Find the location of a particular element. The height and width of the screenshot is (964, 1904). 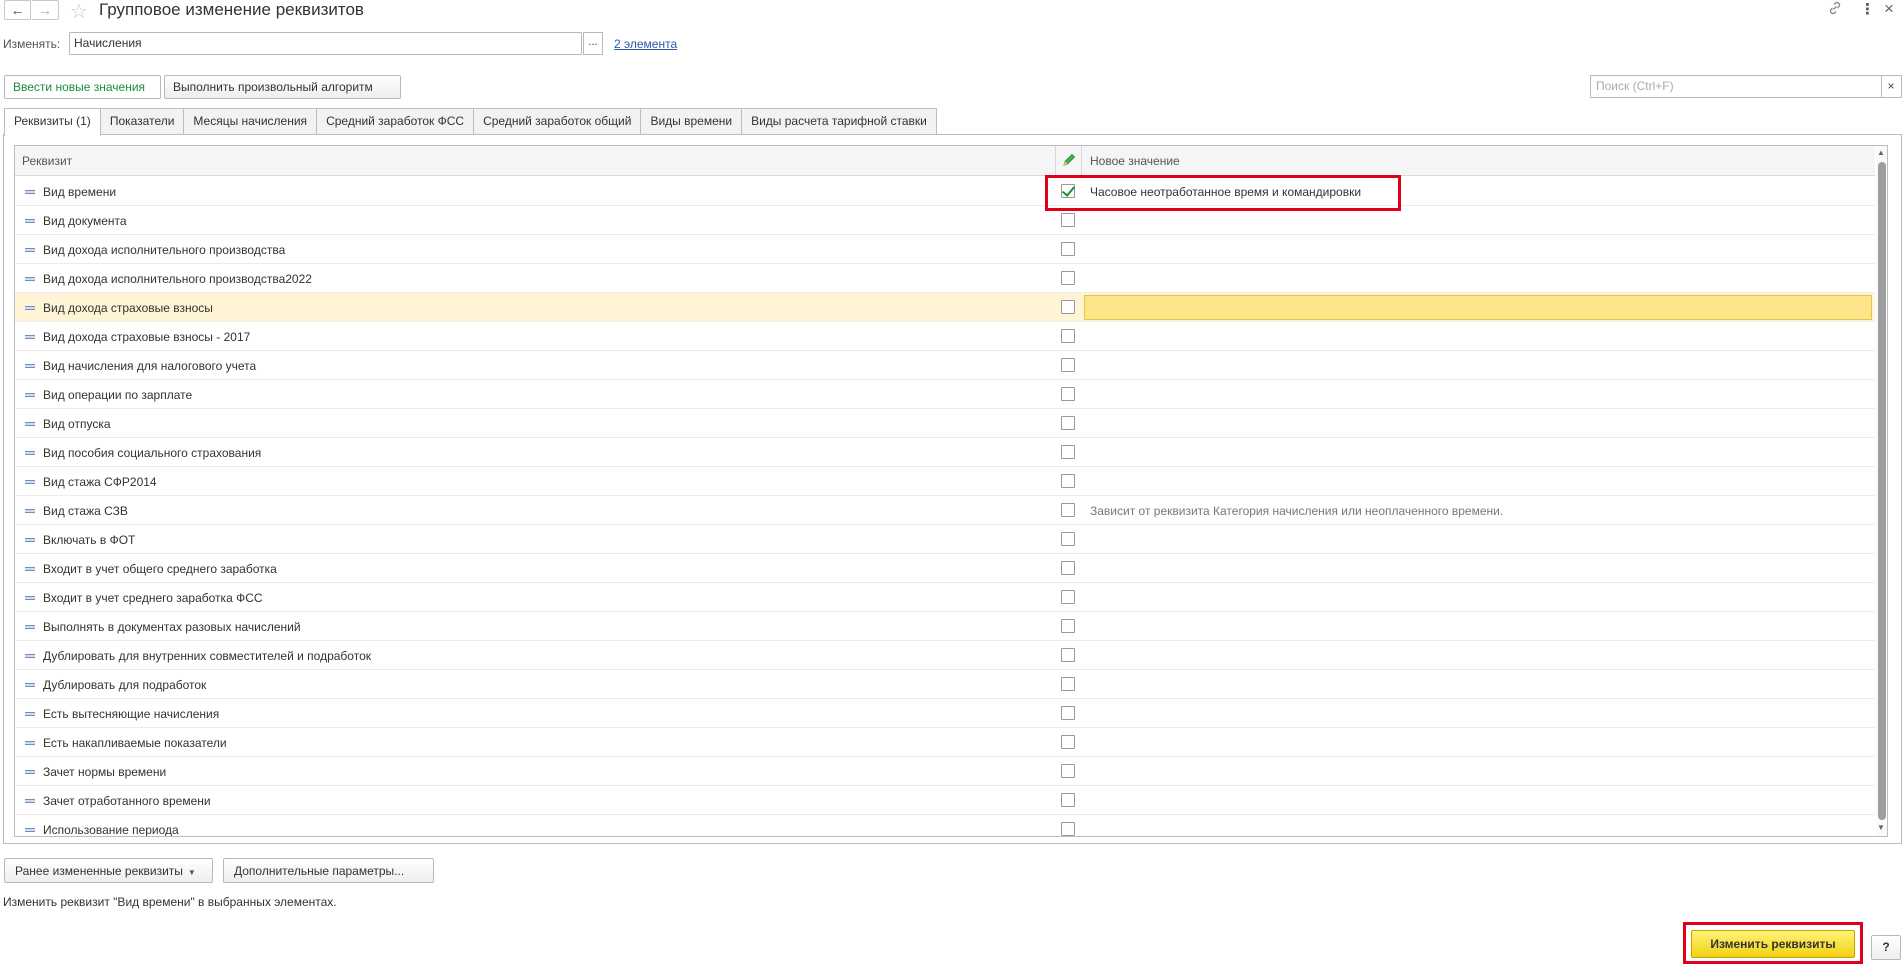

link-icon is located at coordinates (1835, 9).